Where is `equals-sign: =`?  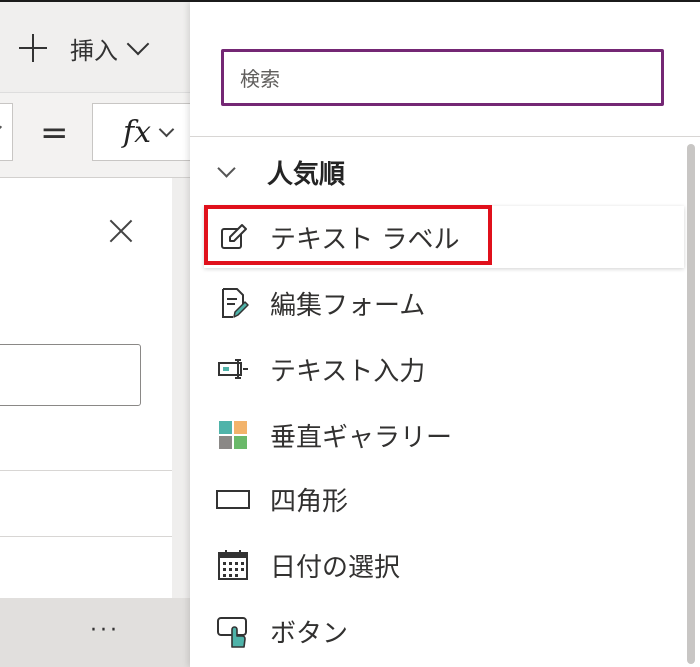
equals-sign: = is located at coordinates (54, 133).